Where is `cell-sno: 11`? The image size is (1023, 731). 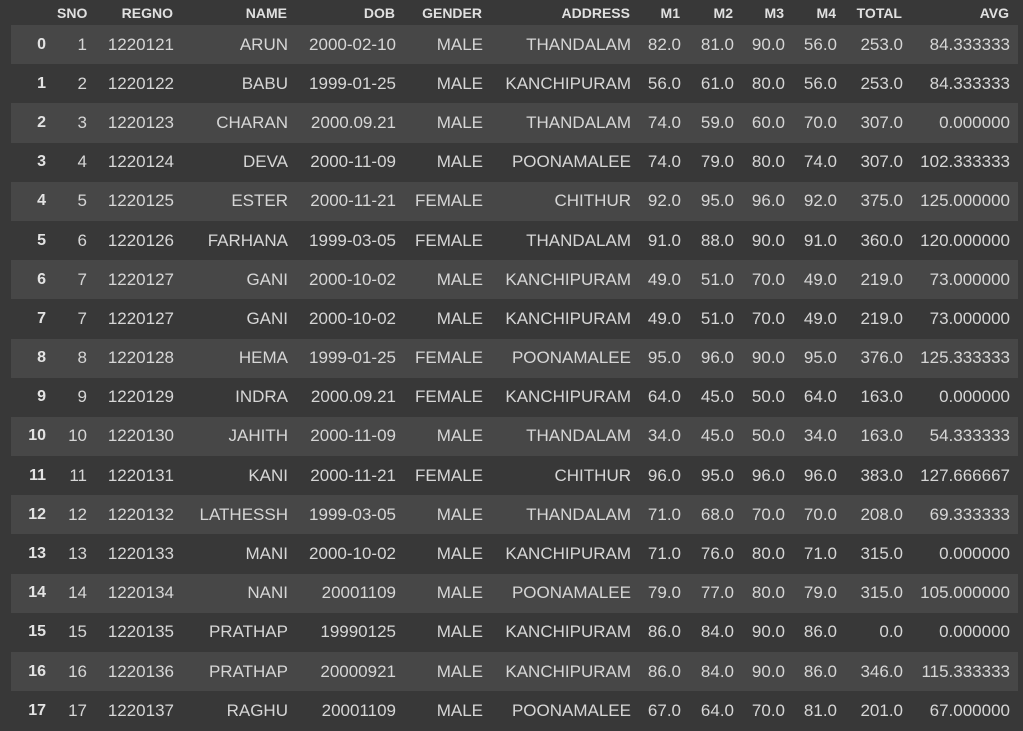 cell-sno: 11 is located at coordinates (78, 475).